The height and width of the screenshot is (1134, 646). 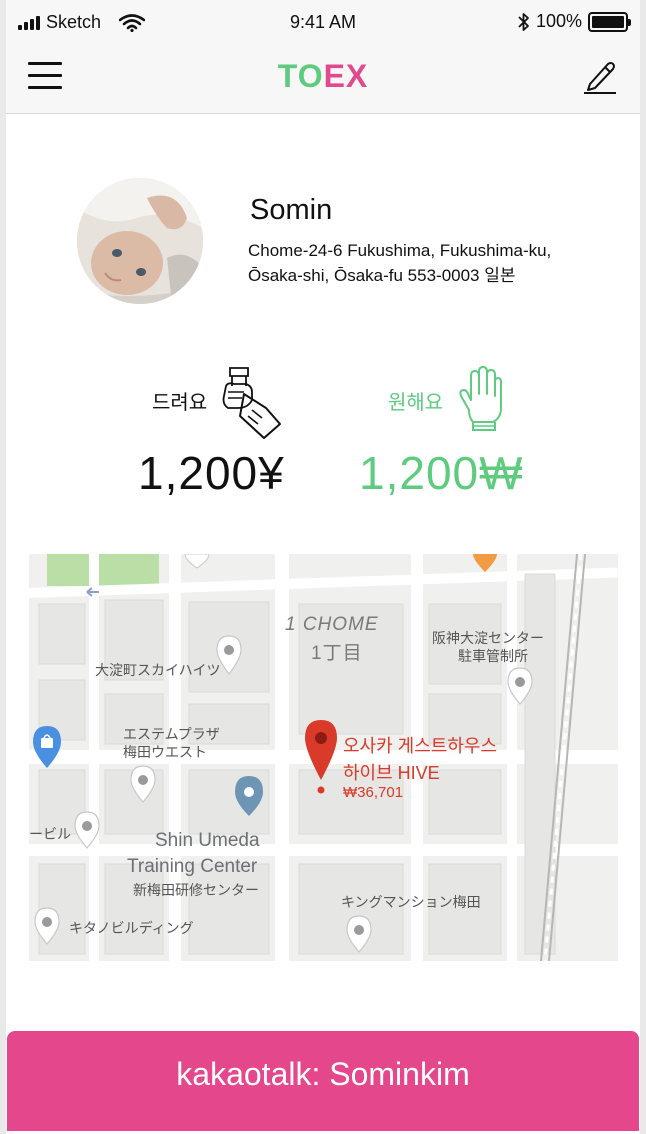 I want to click on map-label-hanshin-1: 阪神大淀センター, so click(x=488, y=638).